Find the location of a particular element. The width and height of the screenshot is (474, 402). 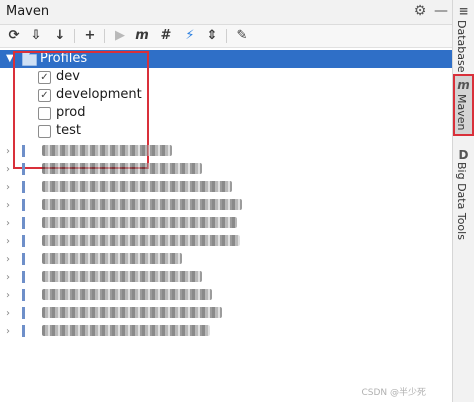

tab-big-data-tools: D Big Data Tools is located at coordinates (463, 193).